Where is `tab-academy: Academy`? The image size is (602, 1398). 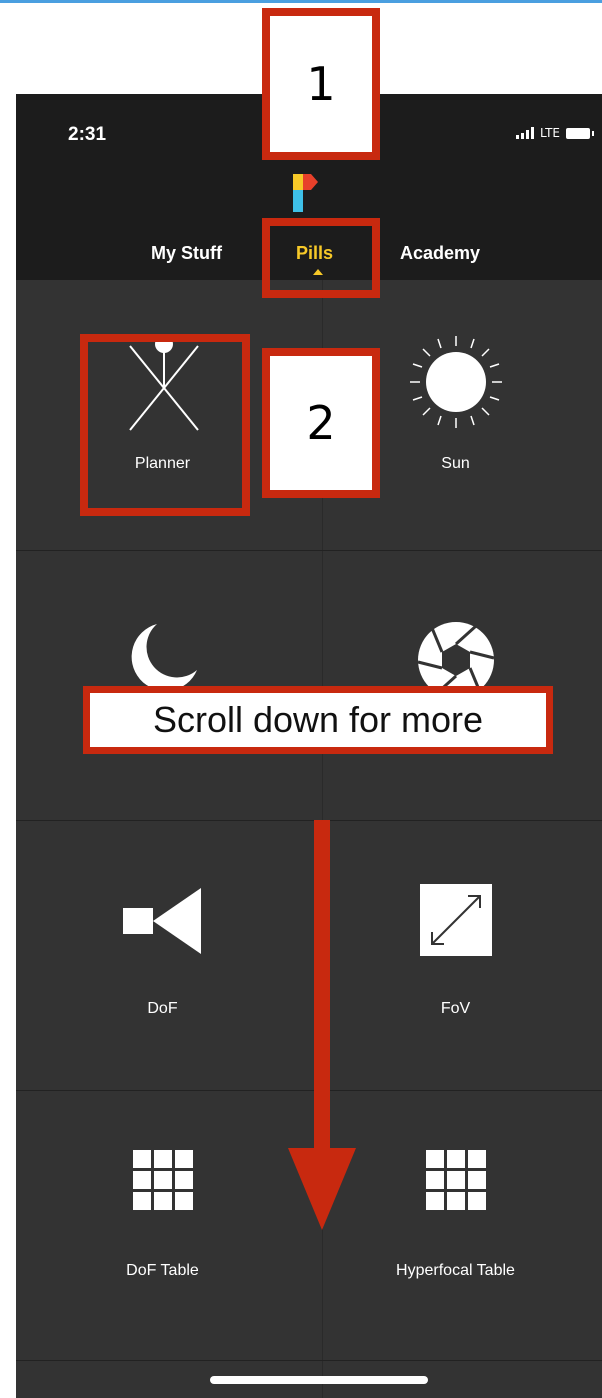 tab-academy: Academy is located at coordinates (440, 253).